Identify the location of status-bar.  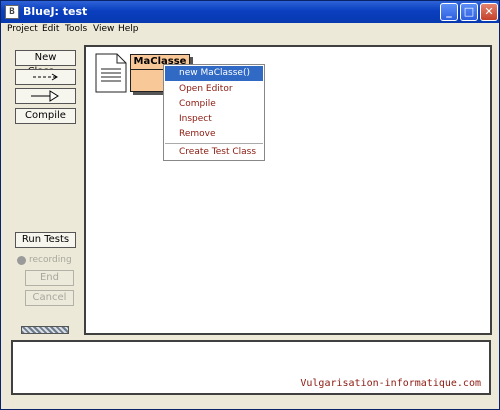
(250, 403).